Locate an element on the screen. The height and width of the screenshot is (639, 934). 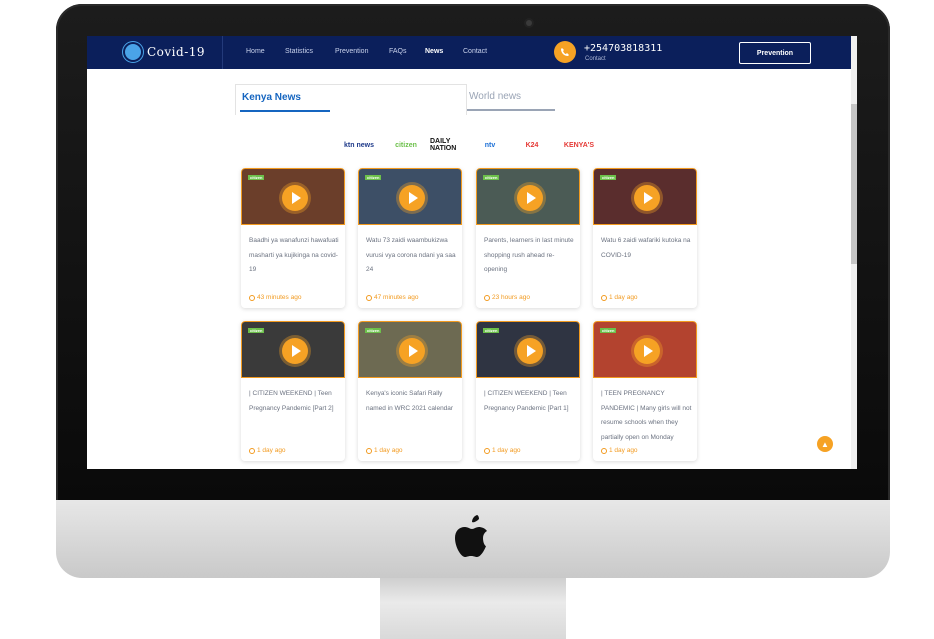
nav-contact: Contact is located at coordinates (475, 51).